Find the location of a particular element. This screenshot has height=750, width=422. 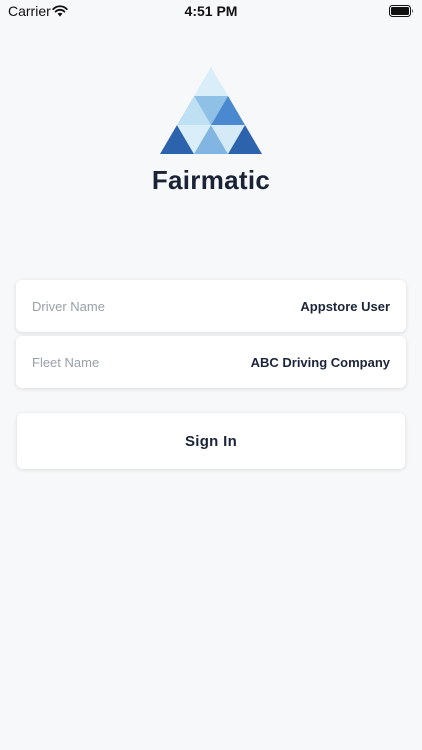

sign-in-button: Sign In is located at coordinates (211, 441).